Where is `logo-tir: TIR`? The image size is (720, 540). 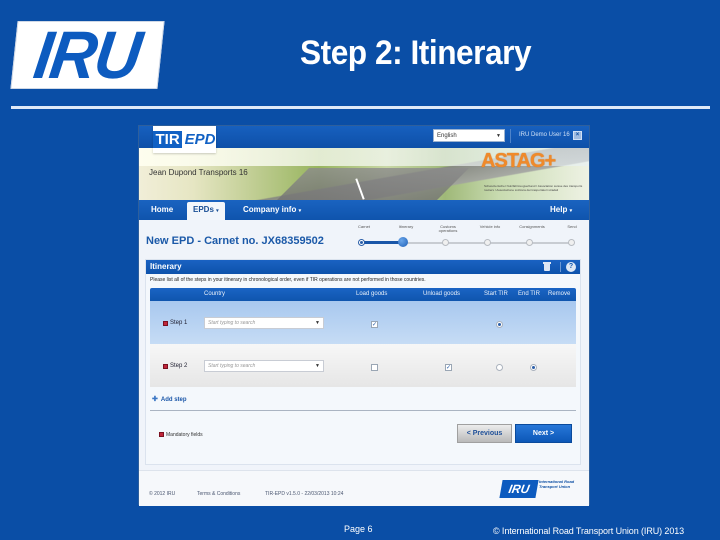 logo-tir: TIR is located at coordinates (167, 139).